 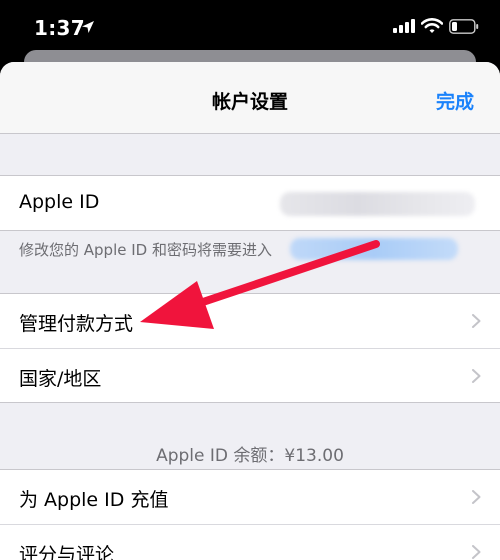 I want to click on wifi-icon, so click(x=432, y=25).